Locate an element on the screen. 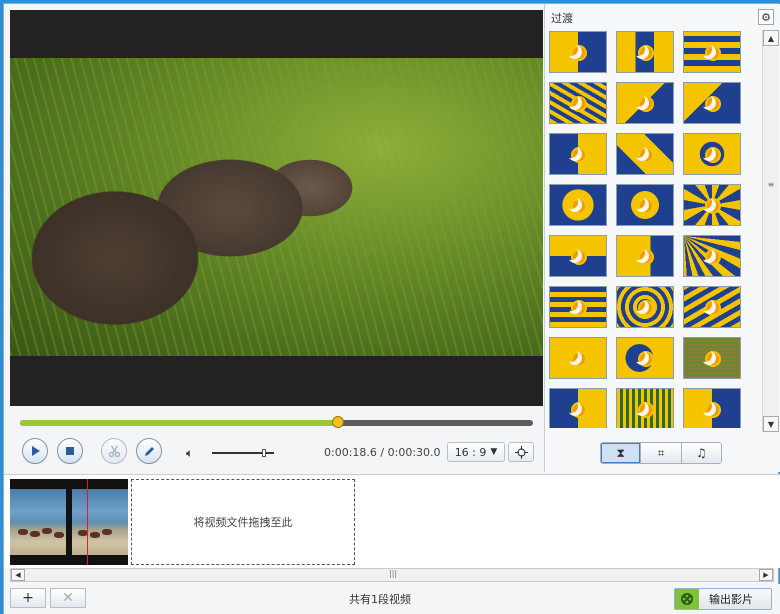  bottom-bar: + ✕ 共有1段视频 输出影片 is located at coordinates (392, 599).